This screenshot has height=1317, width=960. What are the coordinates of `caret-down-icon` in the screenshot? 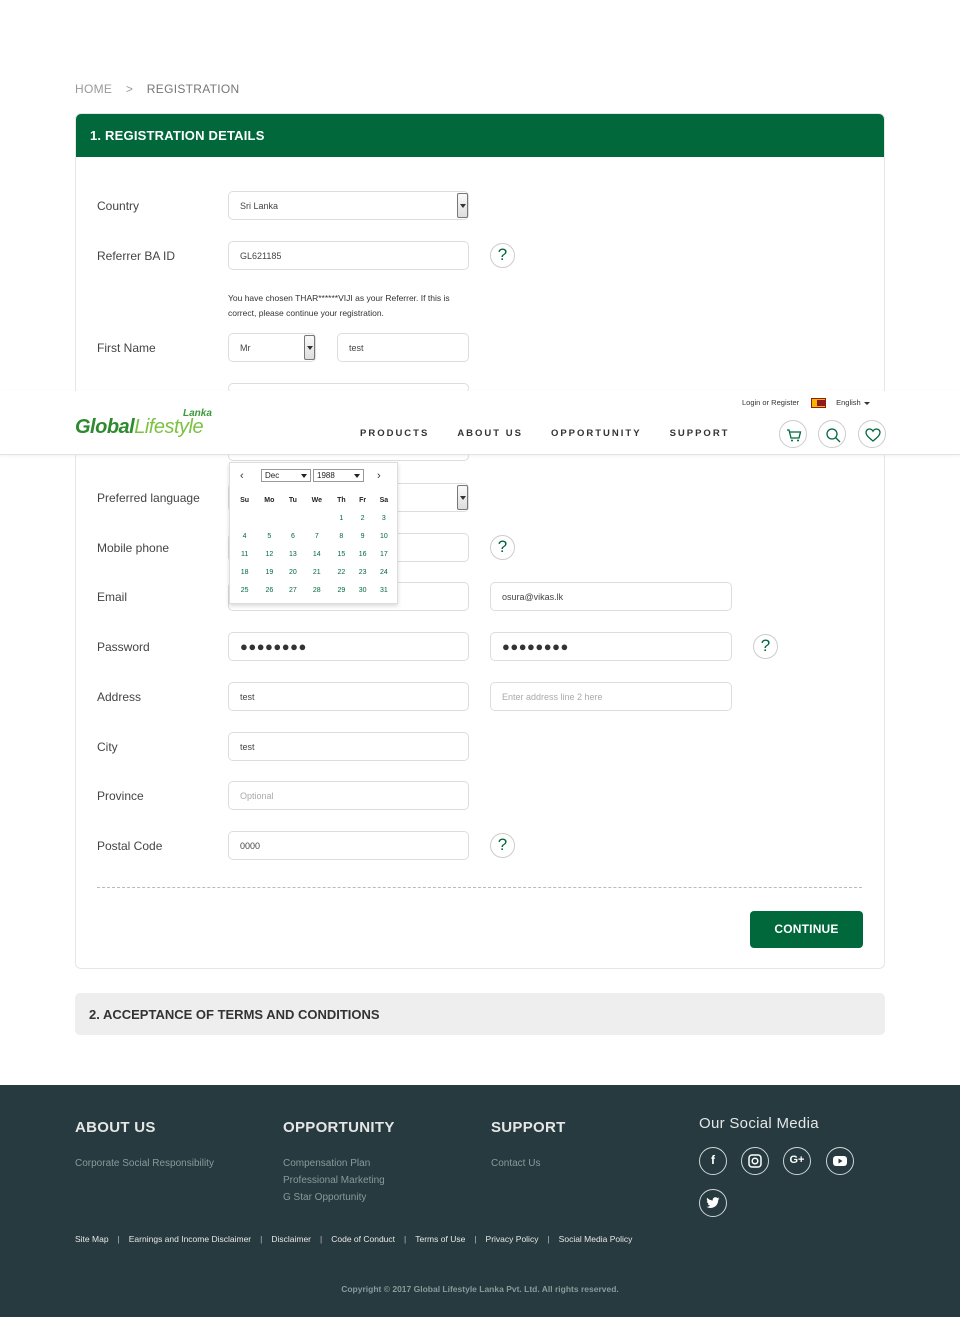 It's located at (866, 403).